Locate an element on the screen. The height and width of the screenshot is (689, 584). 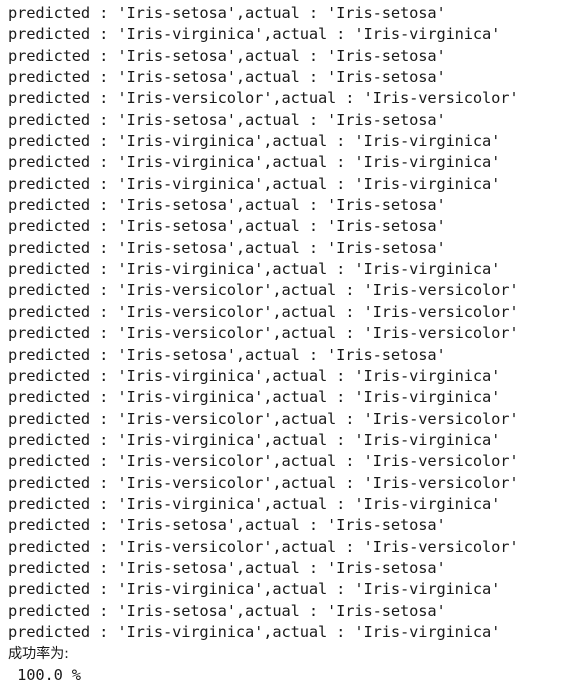
success-rate-label-text: 成功率为: is located at coordinates (38, 654).